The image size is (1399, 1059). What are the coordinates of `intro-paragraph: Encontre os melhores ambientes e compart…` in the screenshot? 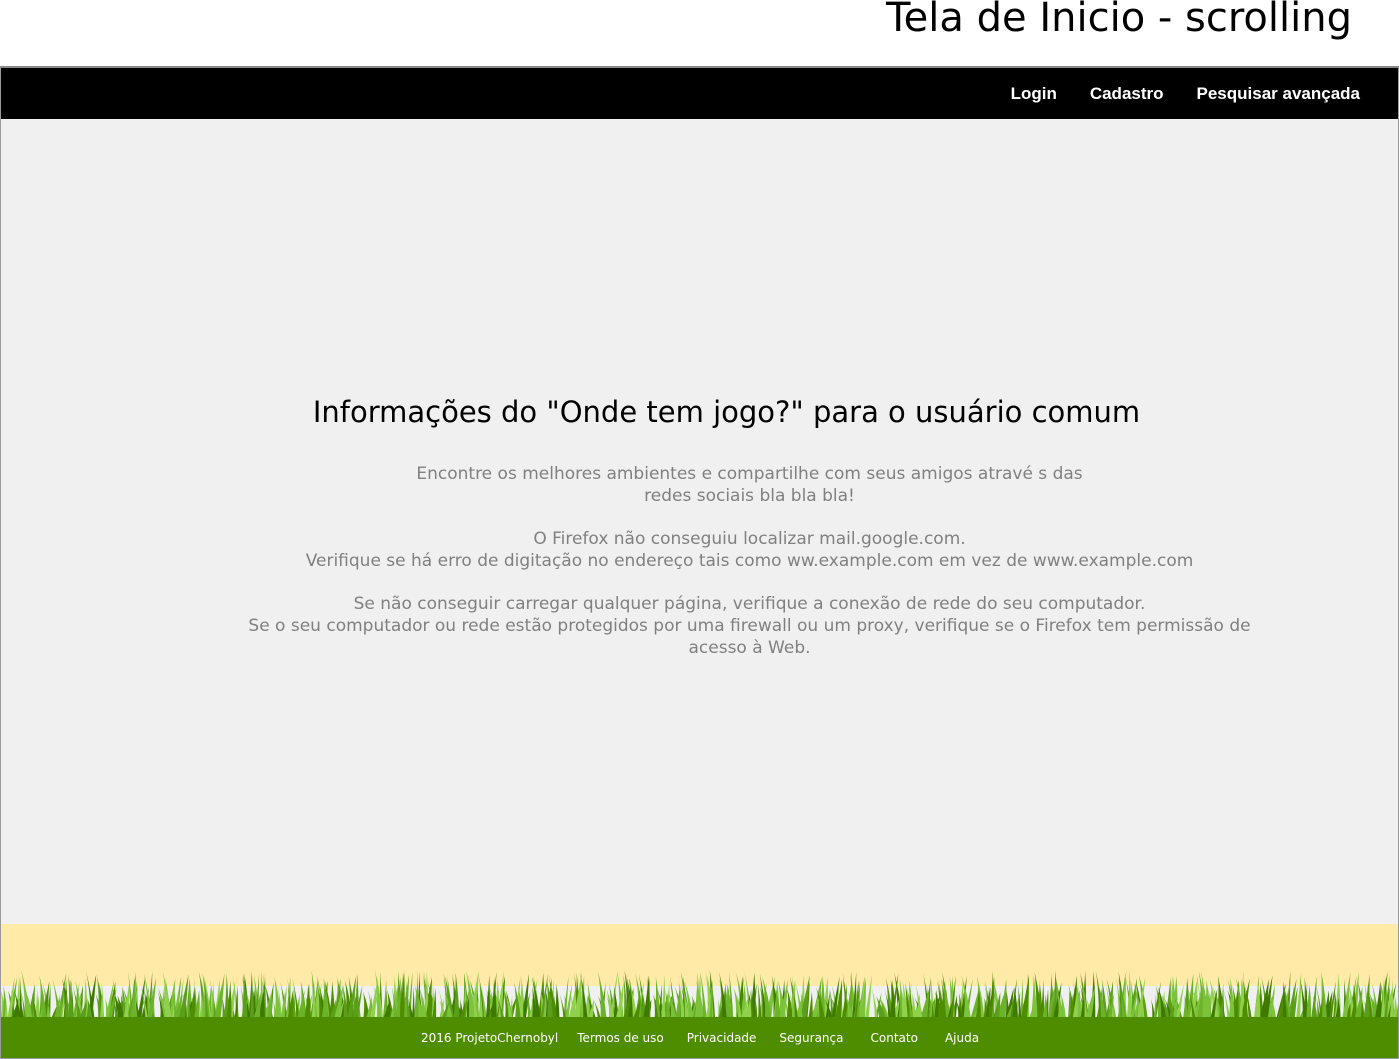 It's located at (699, 485).